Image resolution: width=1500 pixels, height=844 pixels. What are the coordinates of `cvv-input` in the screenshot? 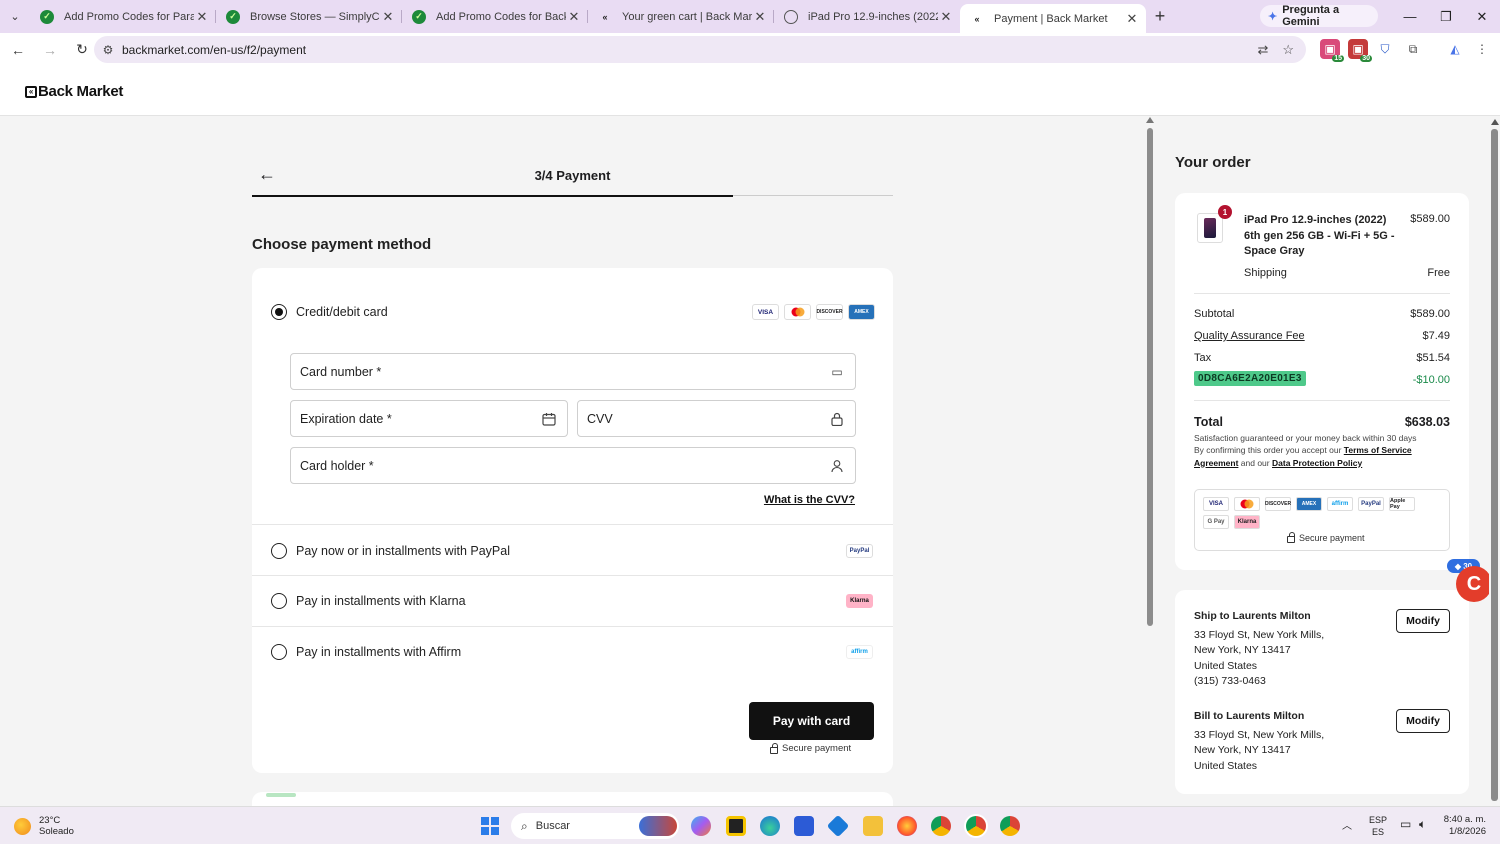 It's located at (716, 418).